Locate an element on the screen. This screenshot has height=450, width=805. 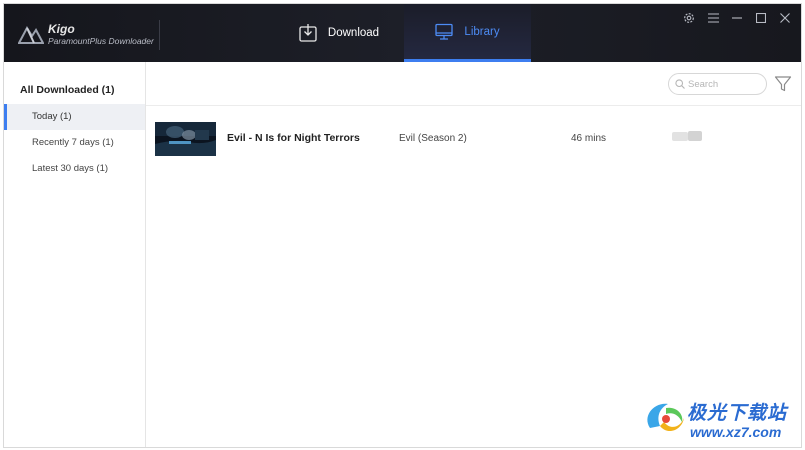
tab-library: Library is located at coordinates (467, 33).